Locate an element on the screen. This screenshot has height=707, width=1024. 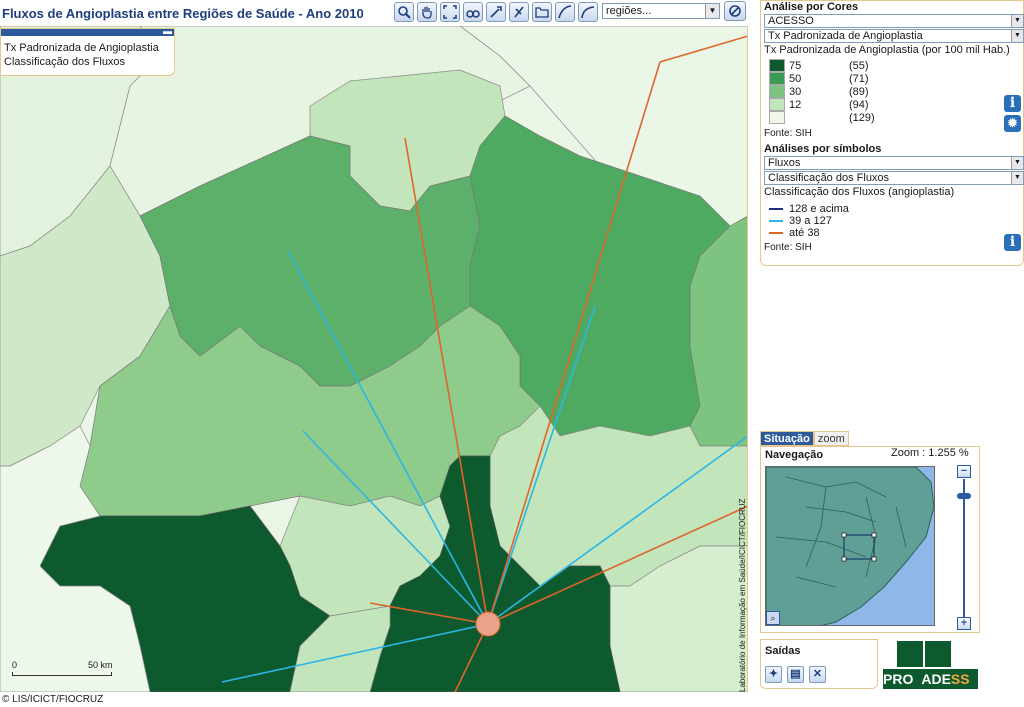
symbols-header: Análises por símbolos is located at coordinates (823, 149).